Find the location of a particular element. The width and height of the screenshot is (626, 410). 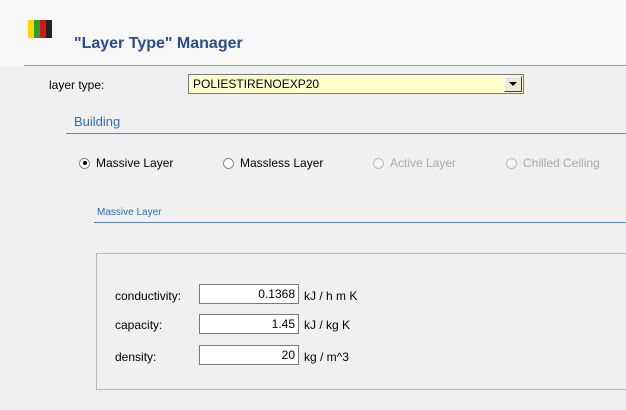

radio-label: Massive Layer is located at coordinates (135, 163).